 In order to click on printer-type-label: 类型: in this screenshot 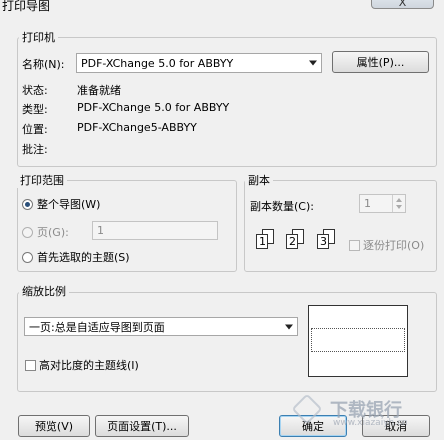, I will do `click(35, 109)`.